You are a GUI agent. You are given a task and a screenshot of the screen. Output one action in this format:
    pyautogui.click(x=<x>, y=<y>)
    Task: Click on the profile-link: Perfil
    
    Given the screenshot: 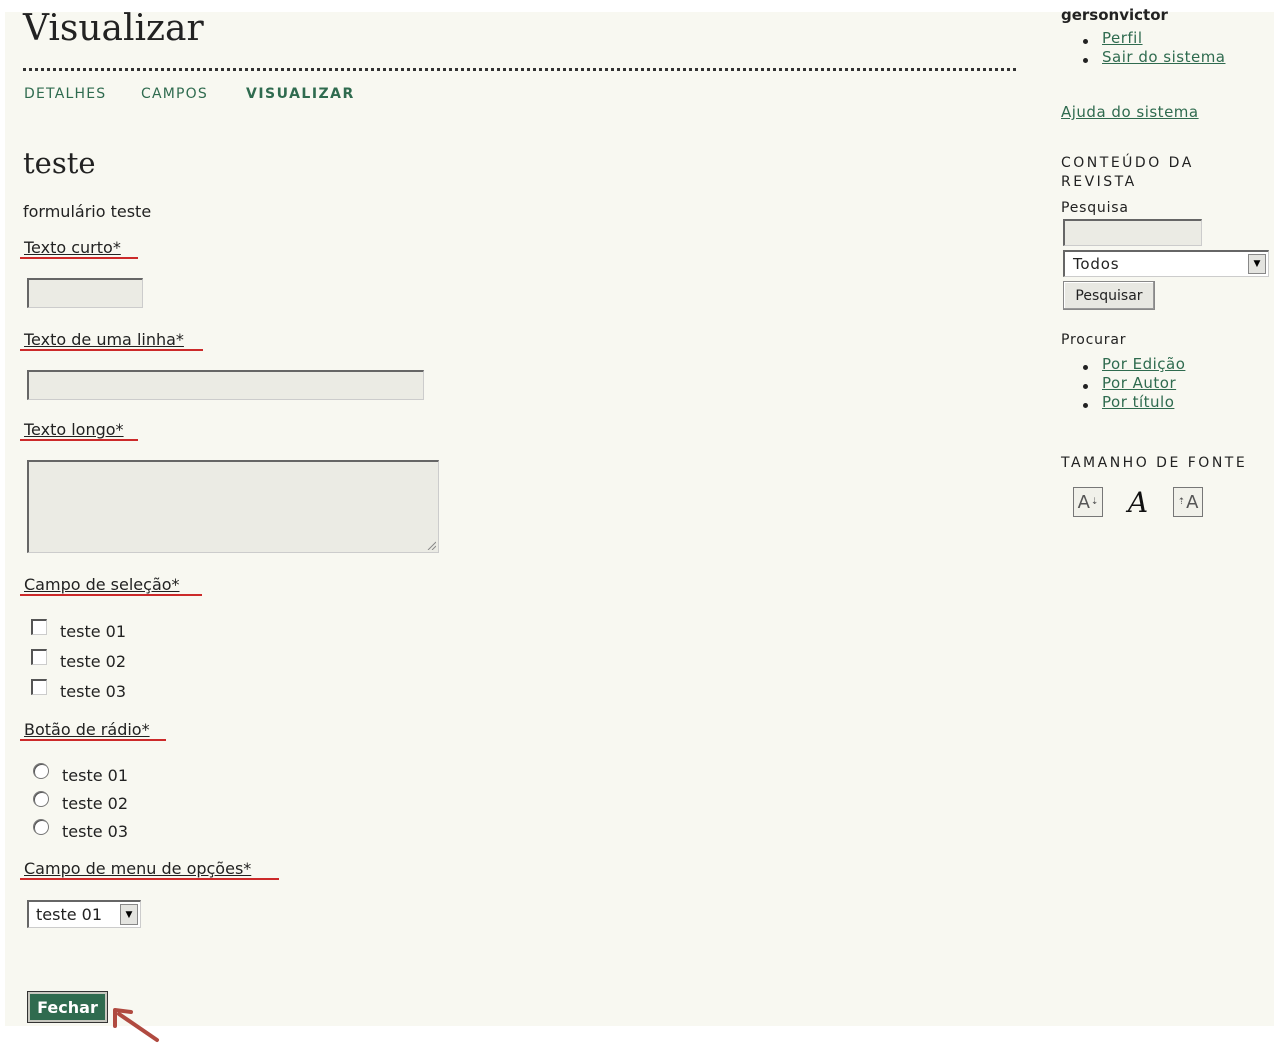 What is the action you would take?
    pyautogui.click(x=1122, y=38)
    